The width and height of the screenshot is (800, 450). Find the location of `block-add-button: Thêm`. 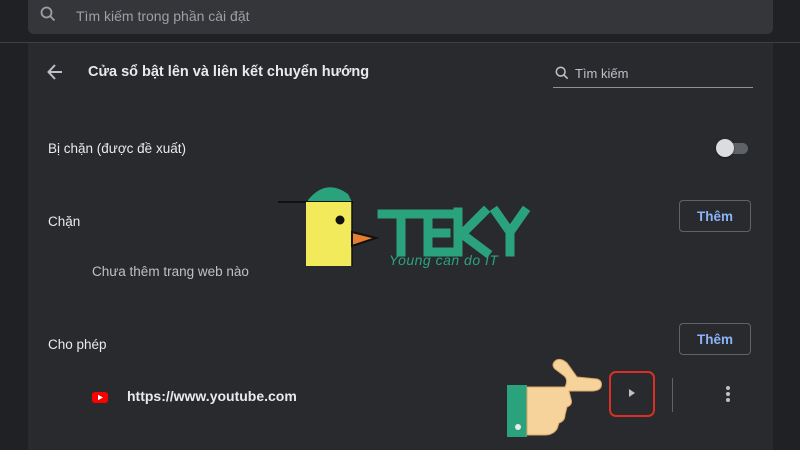

block-add-button: Thêm is located at coordinates (715, 216).